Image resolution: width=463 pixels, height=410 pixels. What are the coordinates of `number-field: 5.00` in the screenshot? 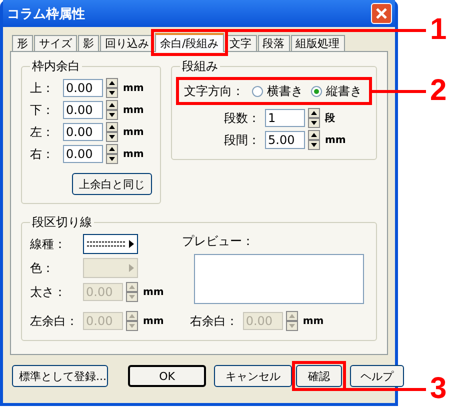 It's located at (285, 140).